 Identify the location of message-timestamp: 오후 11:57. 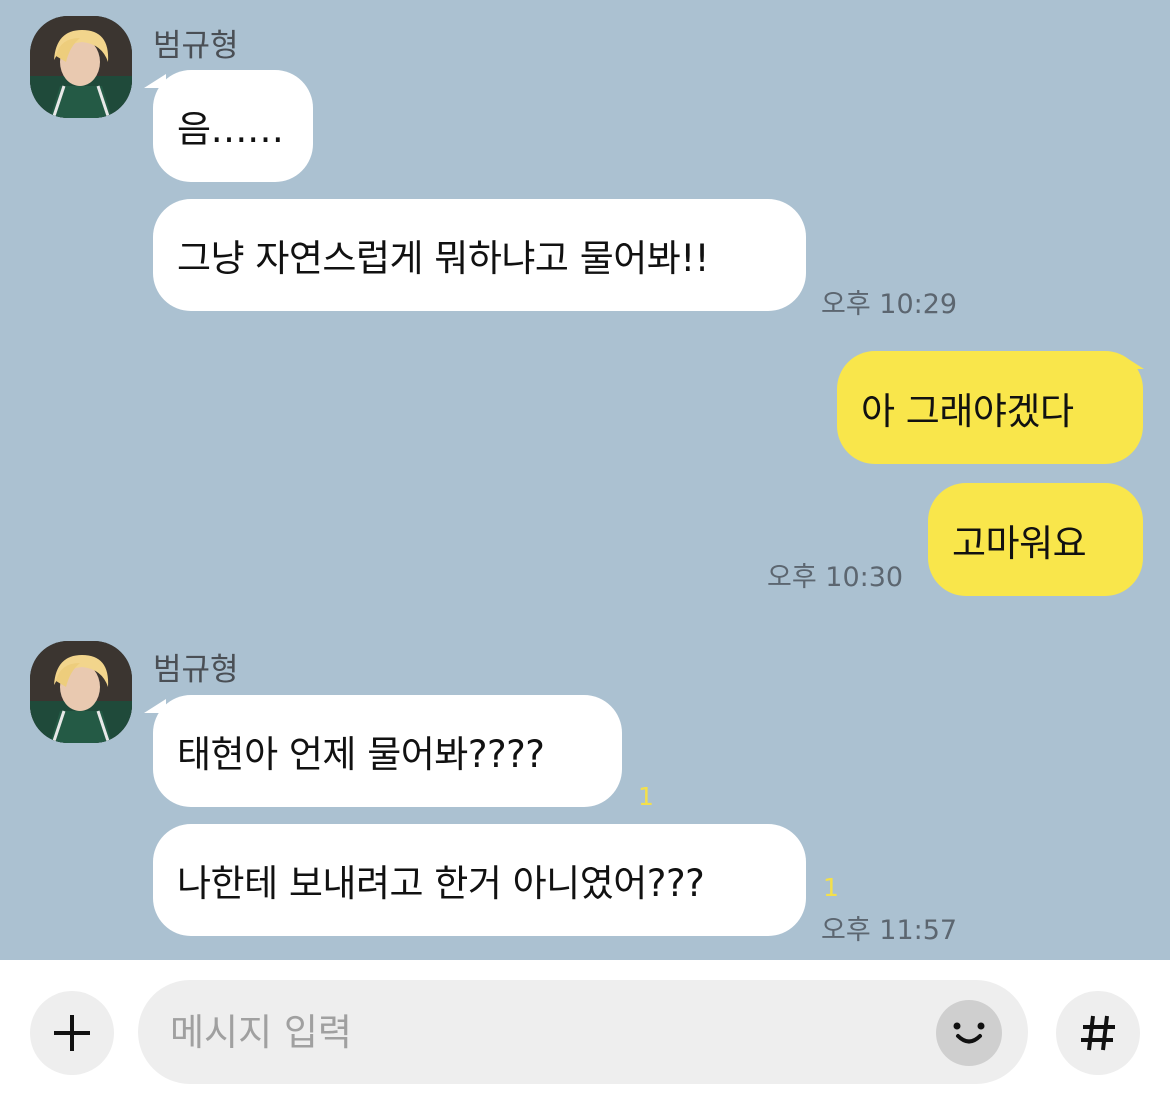
(889, 930).